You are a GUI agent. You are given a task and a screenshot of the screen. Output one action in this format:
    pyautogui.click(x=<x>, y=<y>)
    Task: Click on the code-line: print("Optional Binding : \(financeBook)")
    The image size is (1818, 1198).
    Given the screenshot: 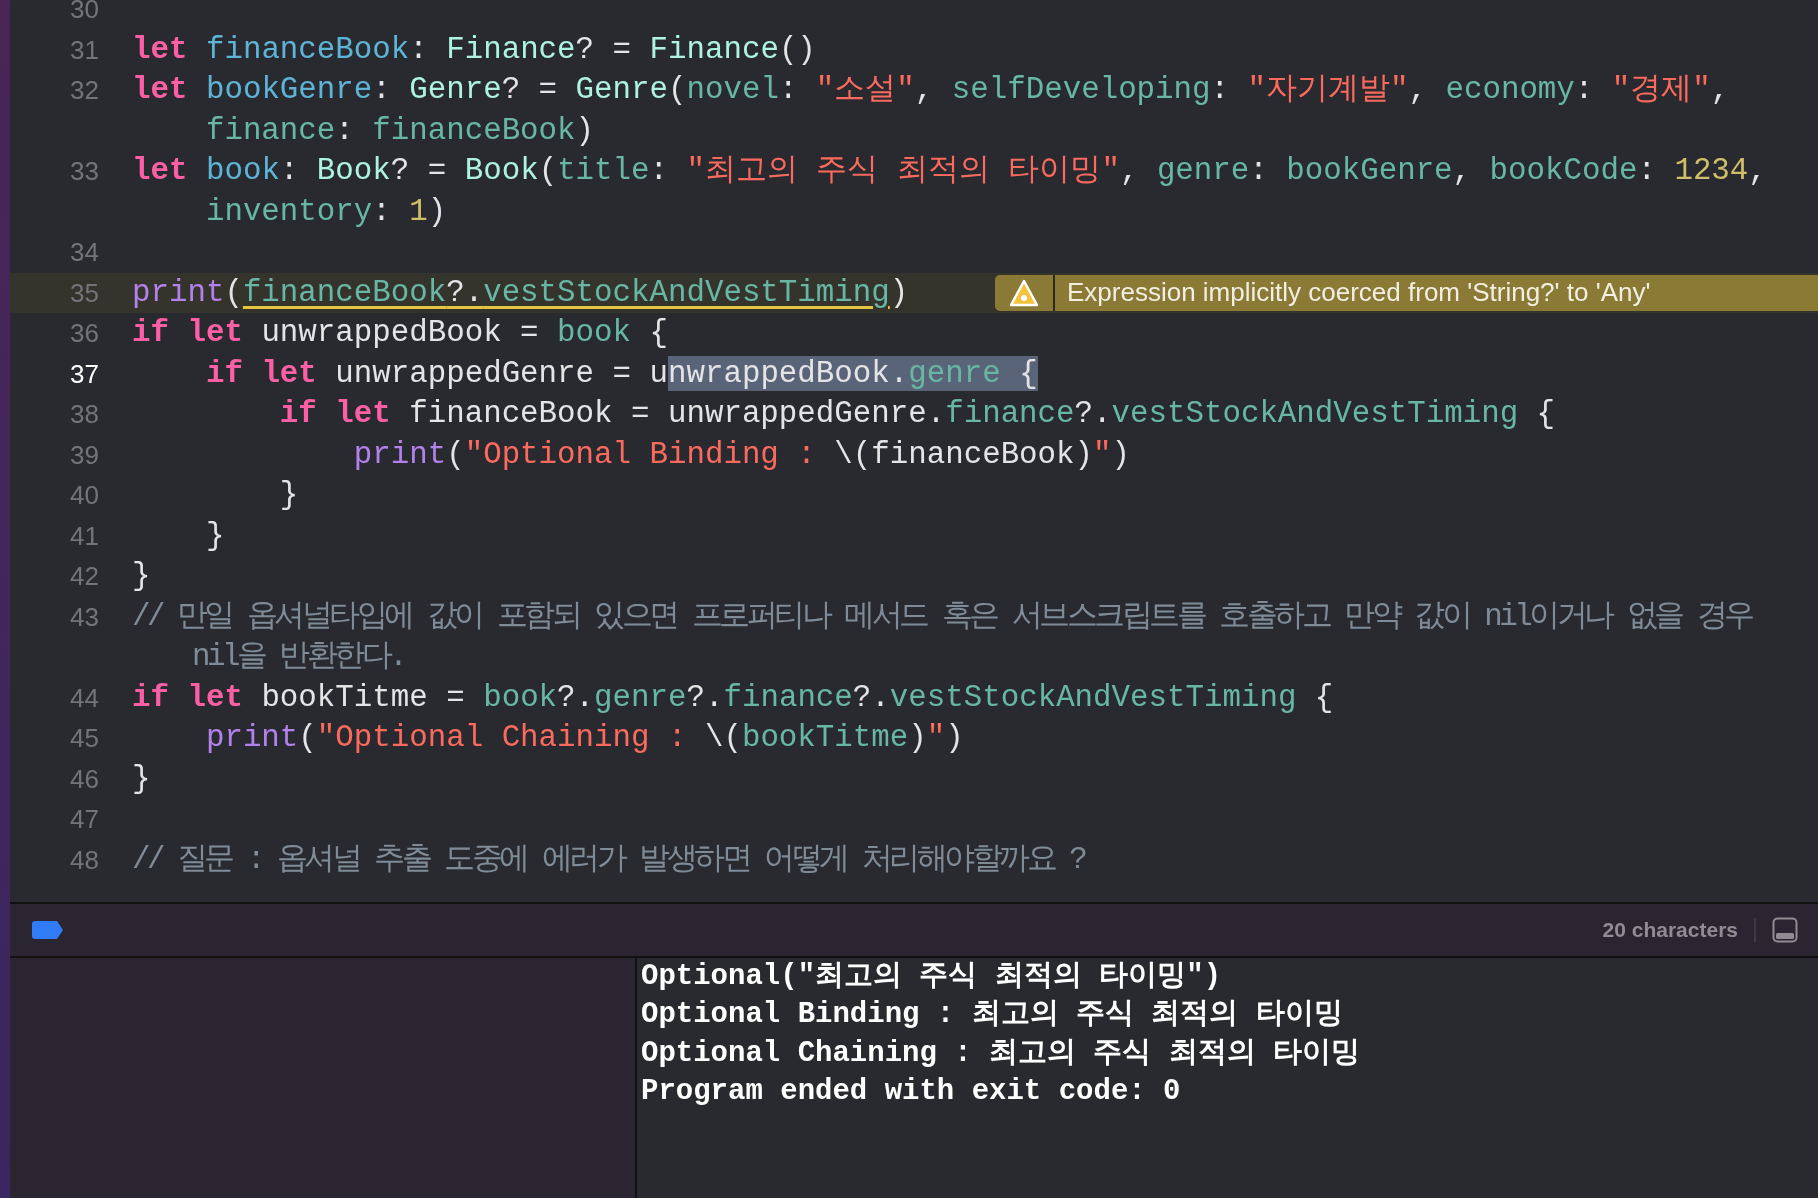 What is the action you would take?
    pyautogui.click(x=741, y=454)
    